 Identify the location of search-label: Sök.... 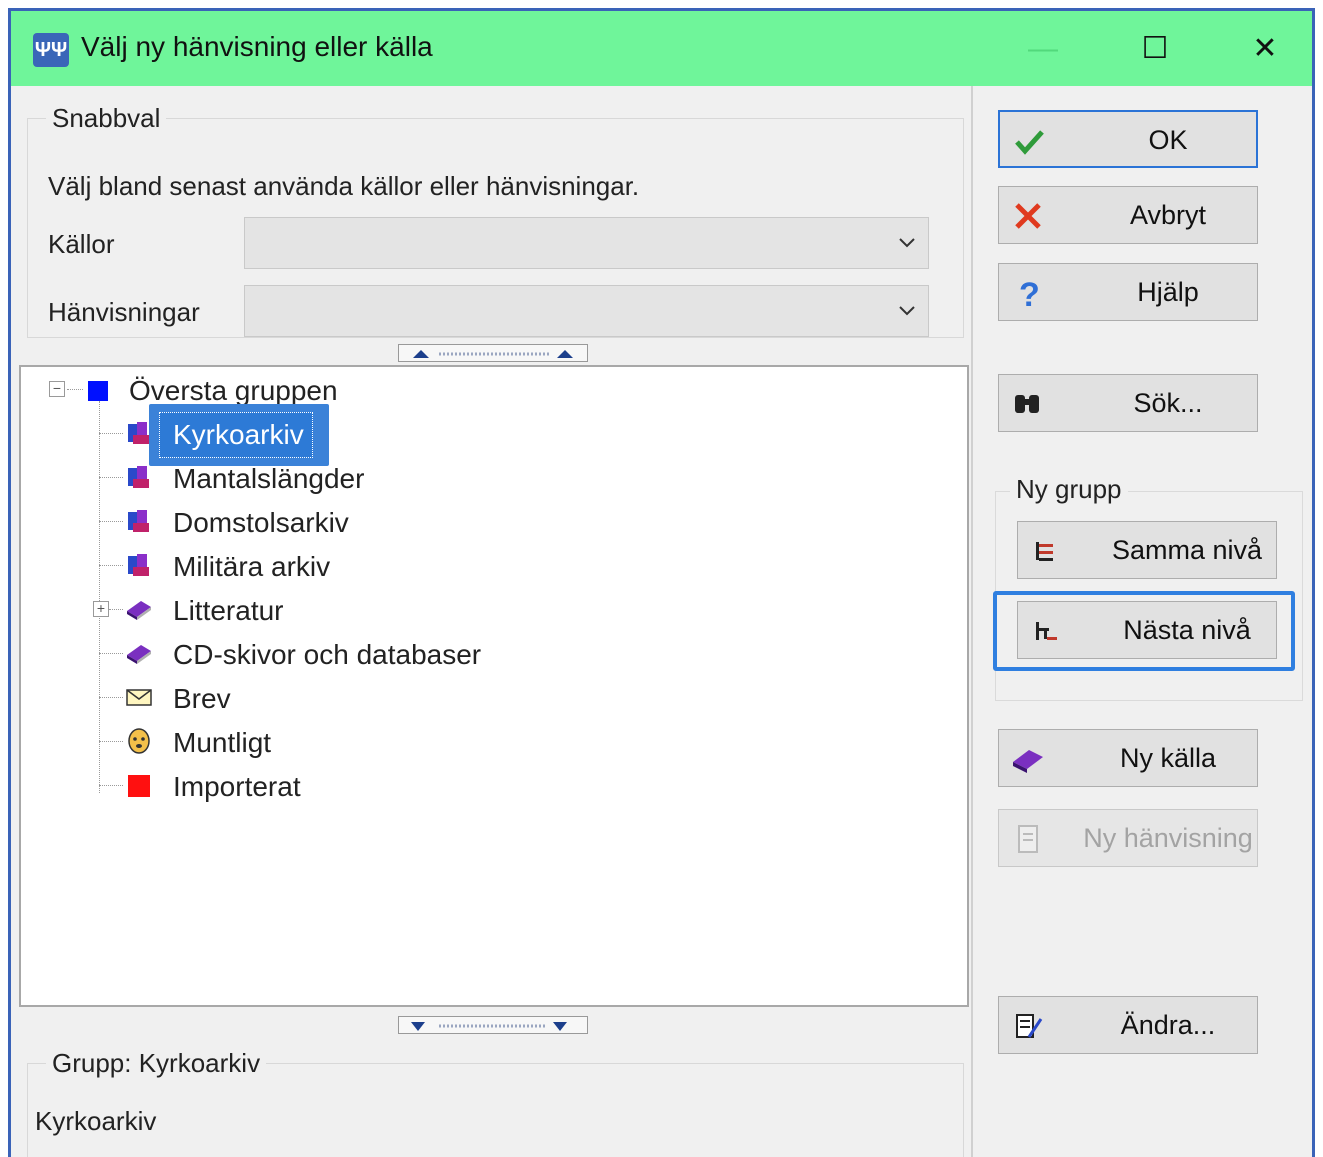
(1168, 403).